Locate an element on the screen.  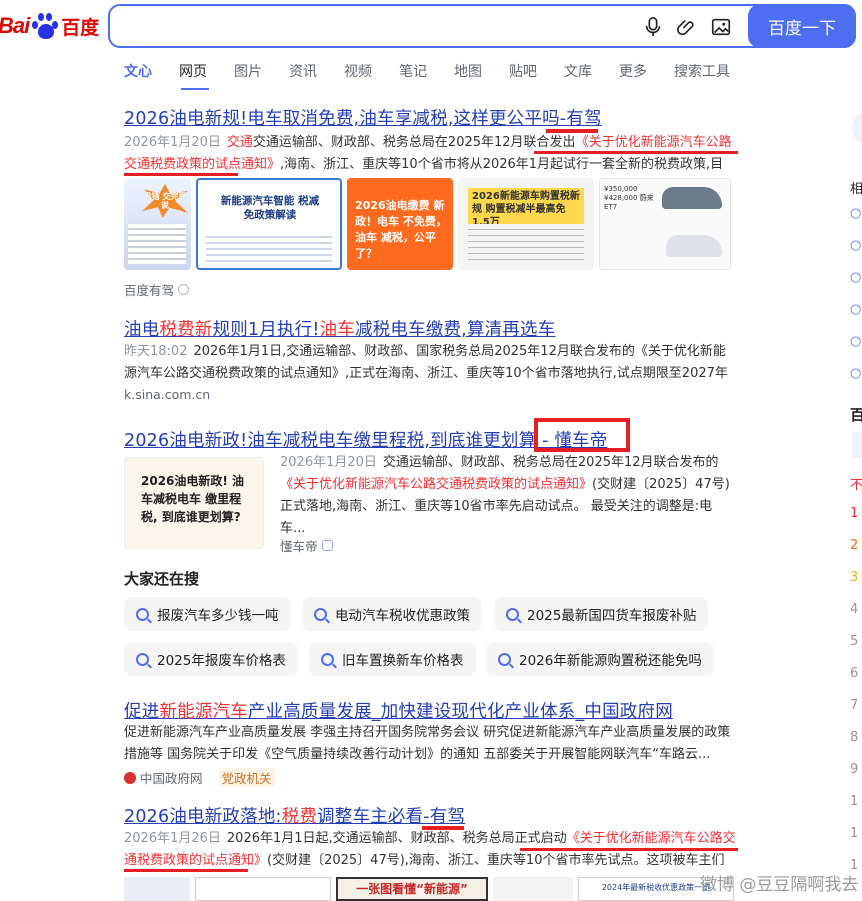
sidebar-rank: 5 is located at coordinates (854, 641).